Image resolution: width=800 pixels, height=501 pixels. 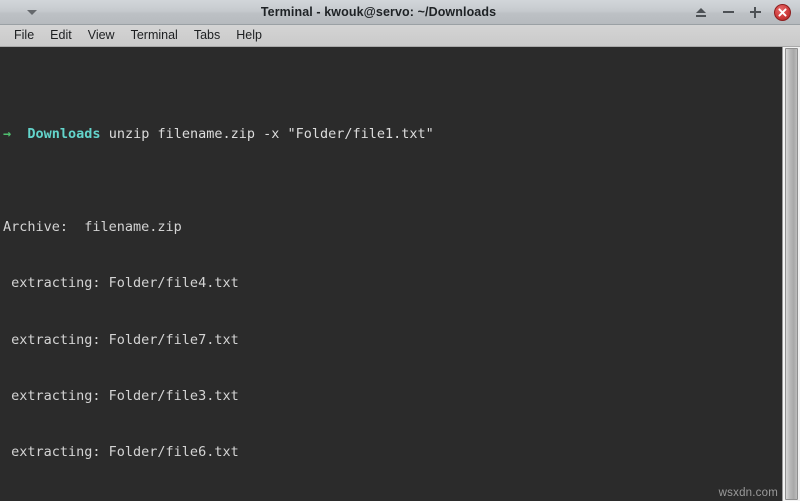 I want to click on shade-window-icon, so click(x=701, y=12).